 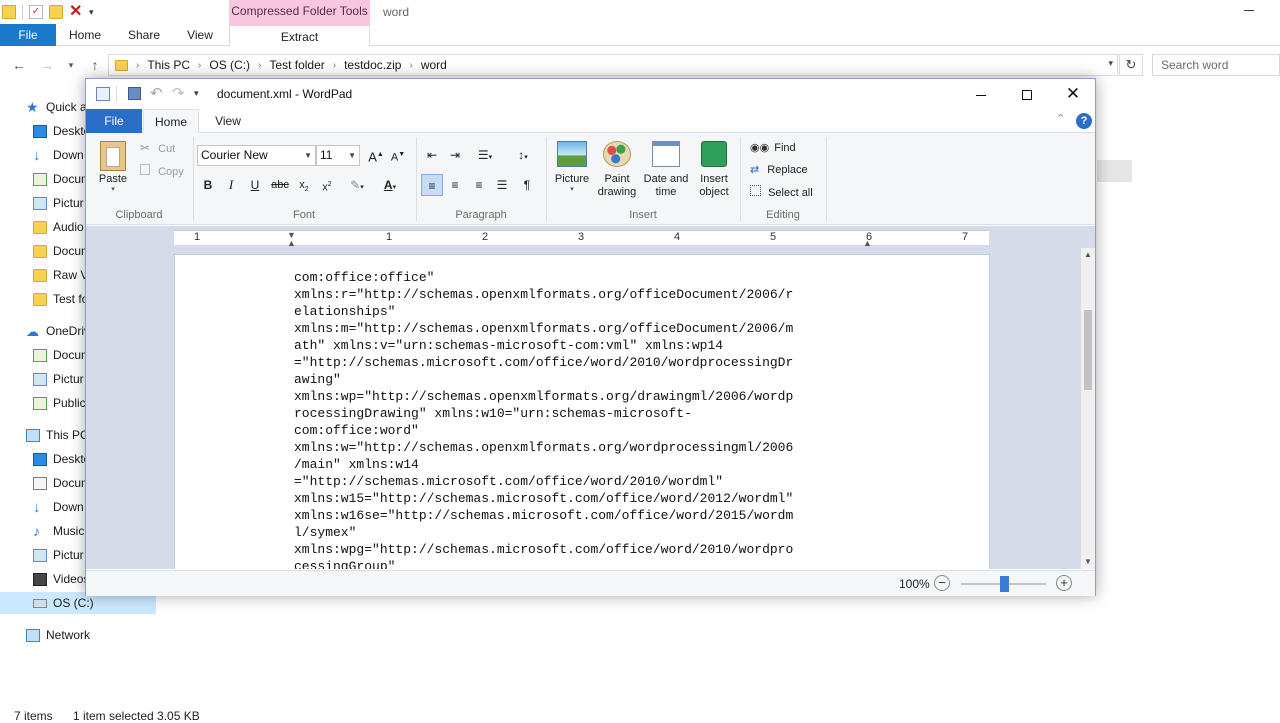 I want to click on document-line: elationships", so click(x=543, y=311).